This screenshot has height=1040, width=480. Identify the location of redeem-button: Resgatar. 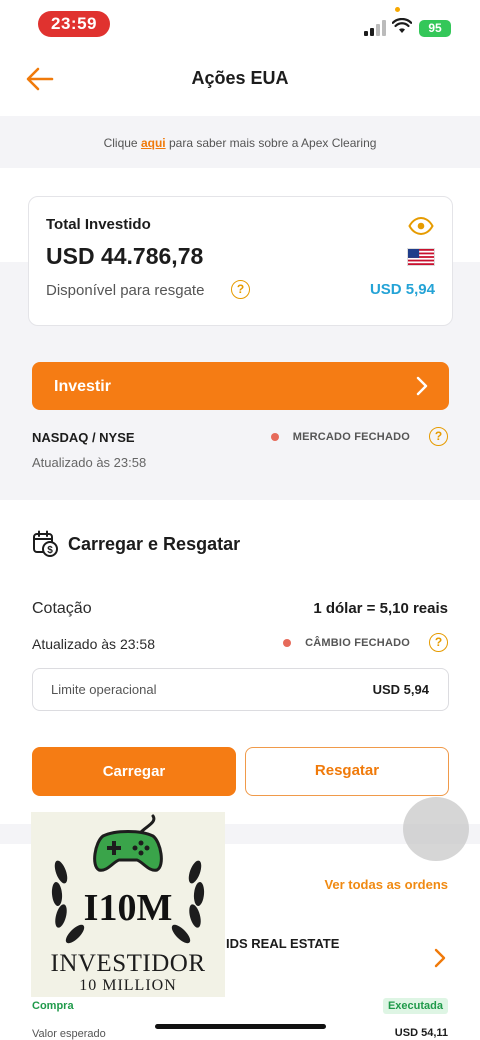
(347, 771).